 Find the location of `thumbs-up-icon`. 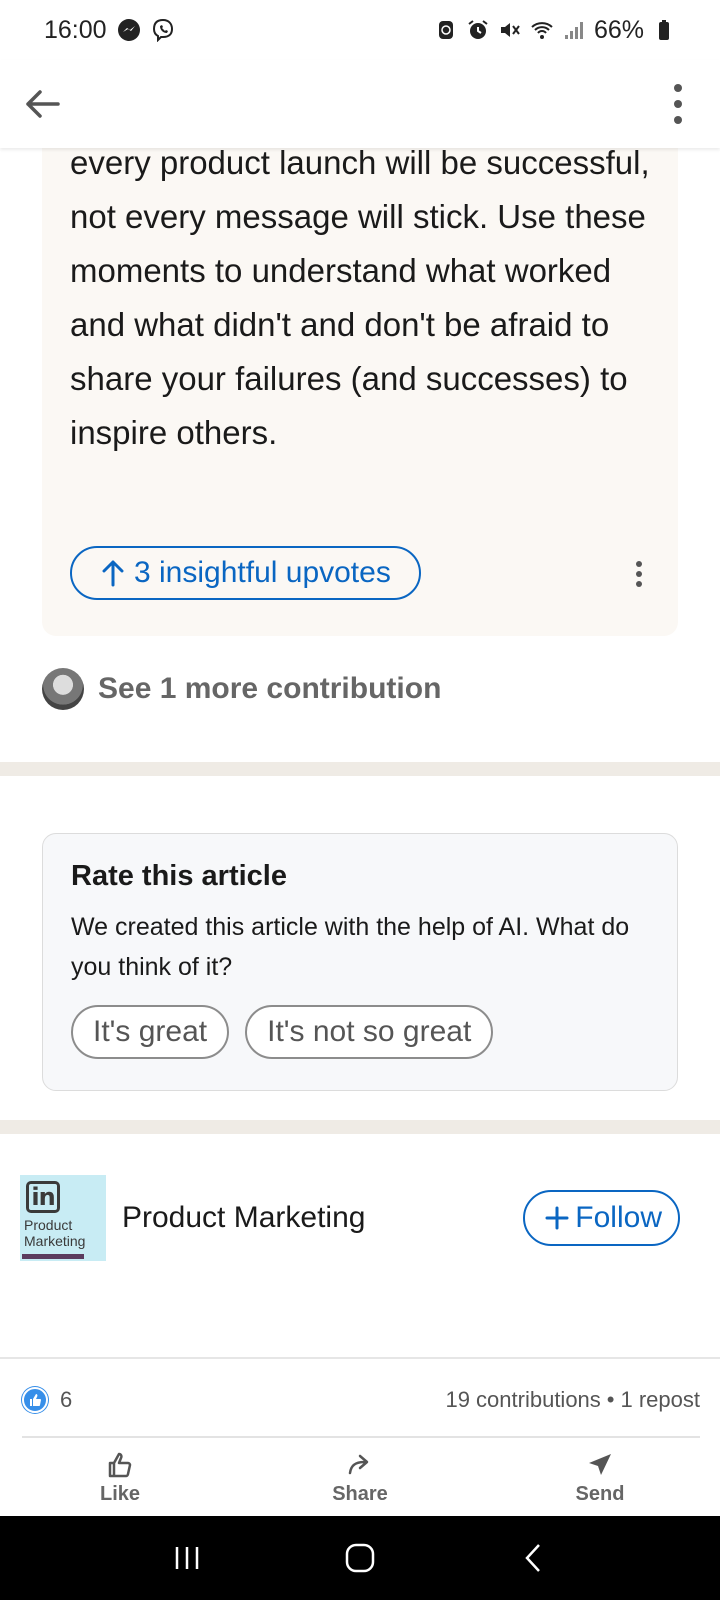

thumbs-up-icon is located at coordinates (120, 1464).